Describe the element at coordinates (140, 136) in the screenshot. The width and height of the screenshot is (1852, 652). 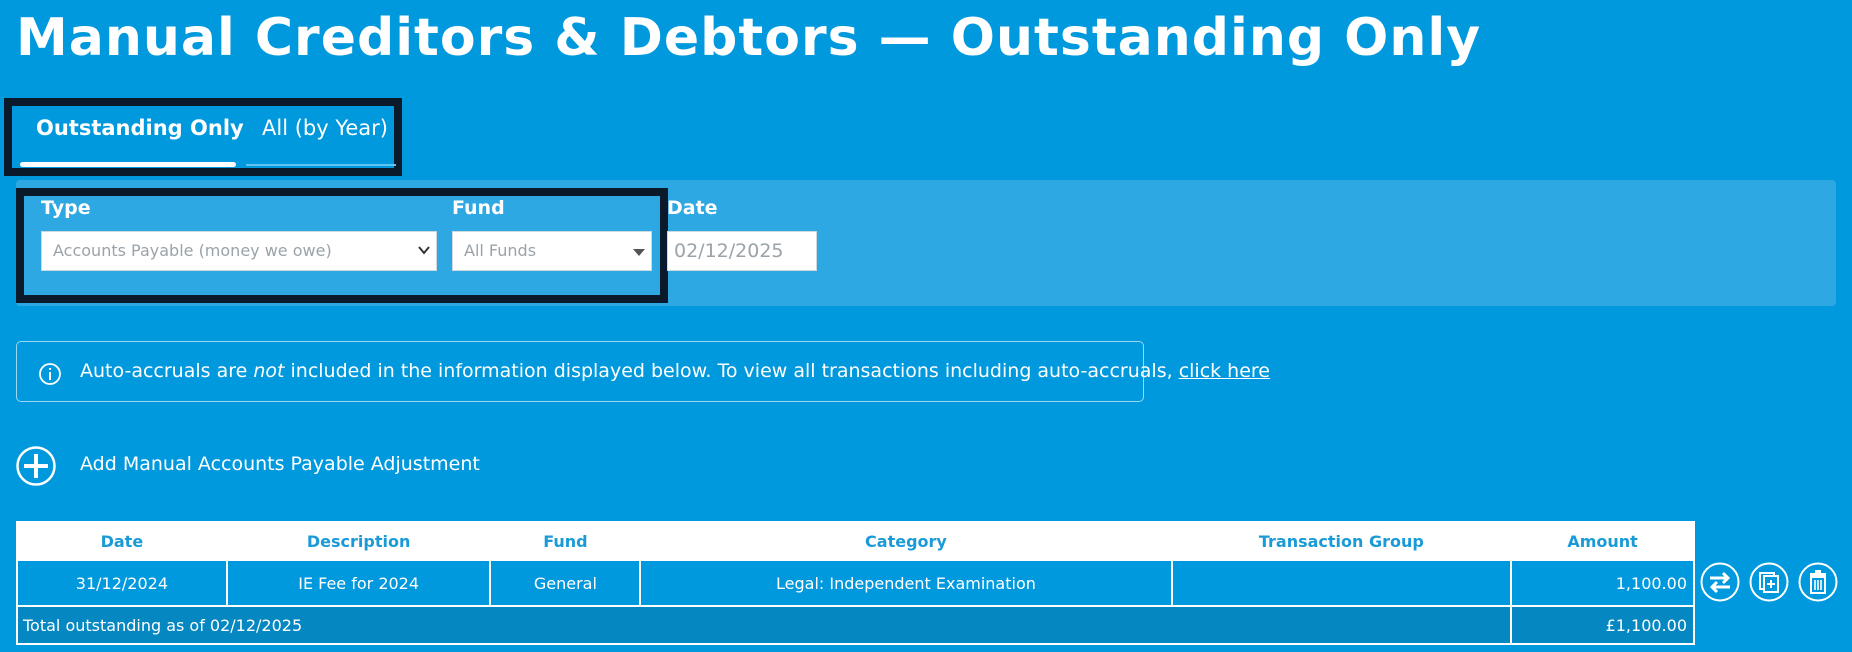
I see `tab-outstanding-only: Outstanding Only` at that location.